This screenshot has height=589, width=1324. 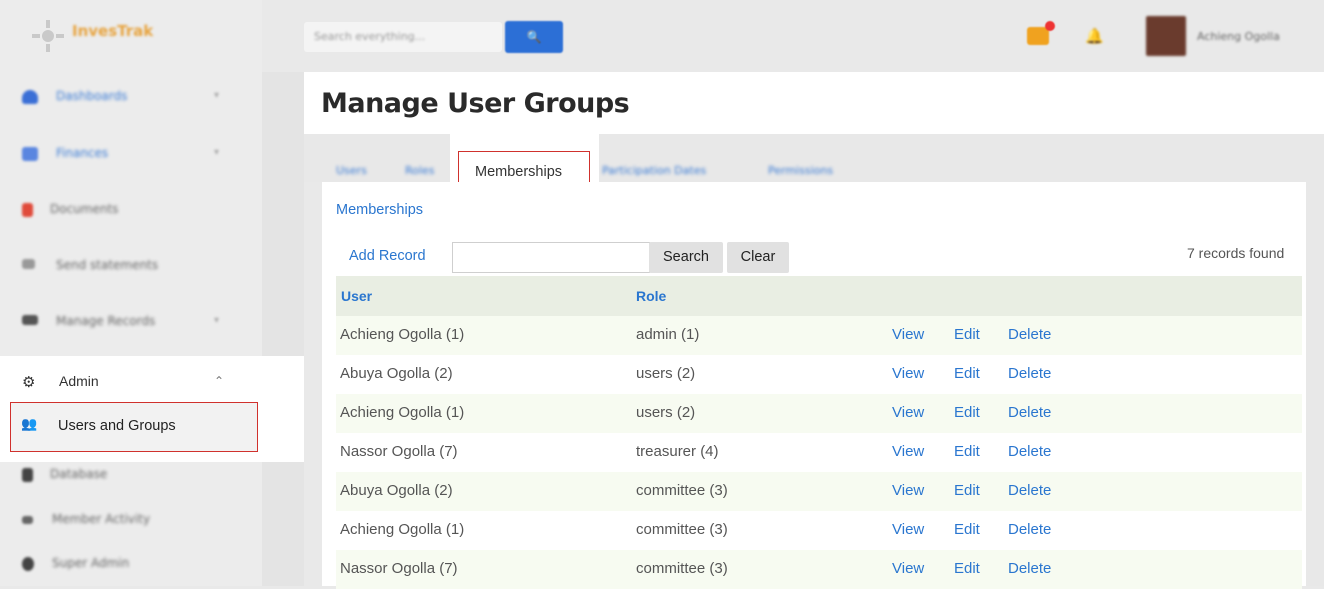 What do you see at coordinates (651, 296) in the screenshot?
I see `column-header-role: Role` at bounding box center [651, 296].